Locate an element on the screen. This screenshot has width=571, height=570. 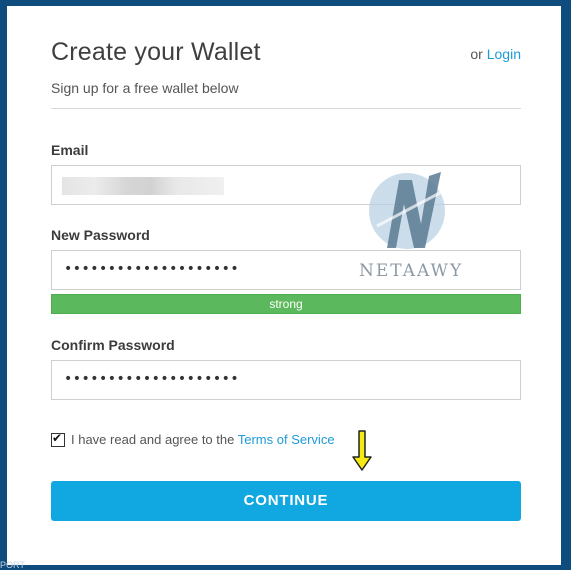
login-prompt: or Login is located at coordinates (495, 54).